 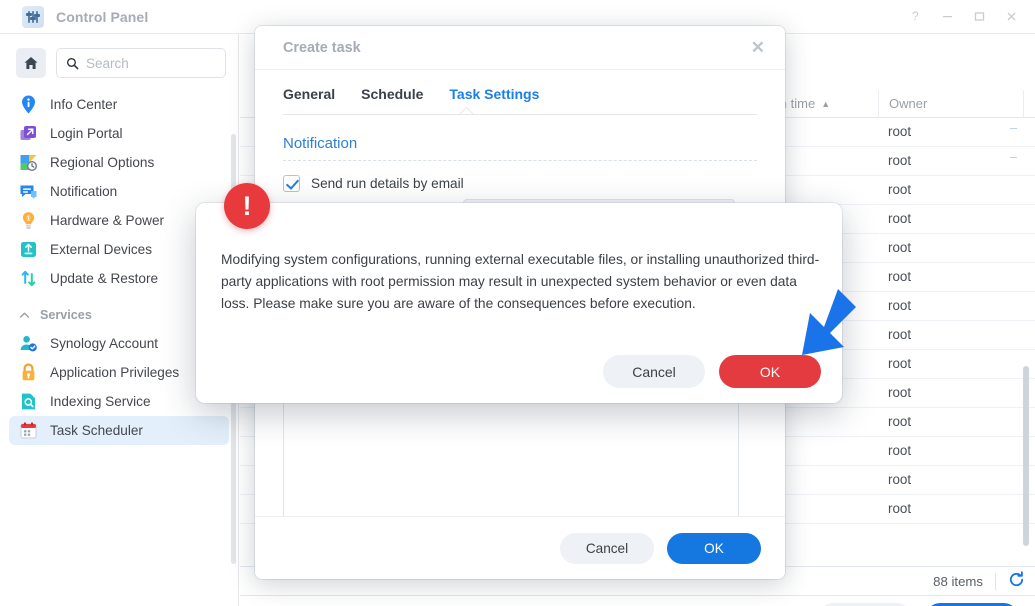 What do you see at coordinates (28, 430) in the screenshot?
I see `task-scheduler-icon` at bounding box center [28, 430].